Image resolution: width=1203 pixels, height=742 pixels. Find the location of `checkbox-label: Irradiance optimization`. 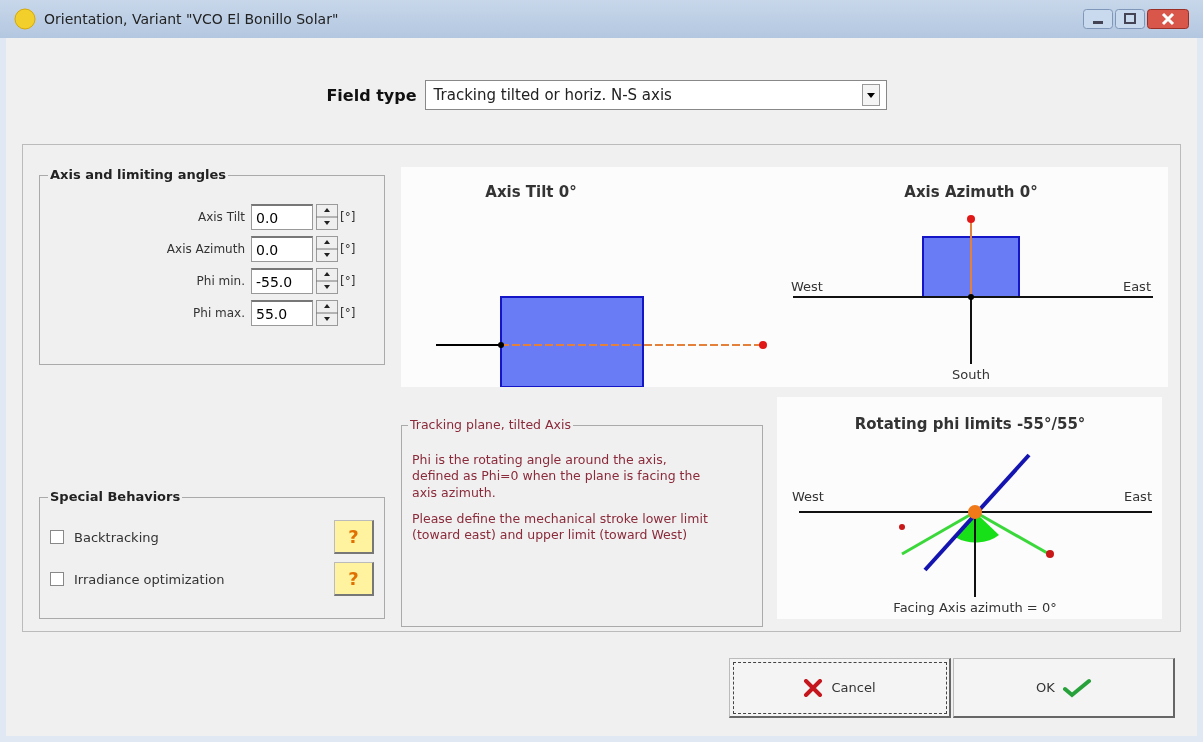

checkbox-label: Irradiance optimization is located at coordinates (150, 579).